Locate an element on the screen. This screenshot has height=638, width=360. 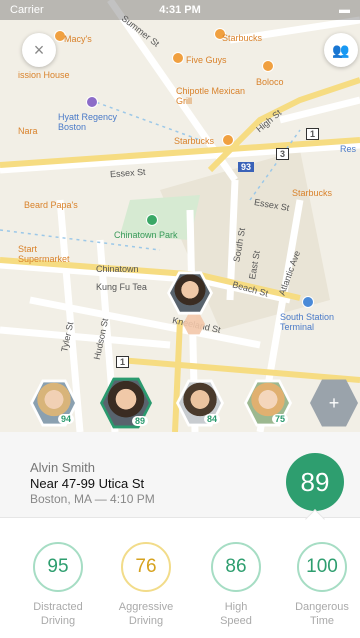
battery-icon: ▬ is located at coordinates (344, 10).